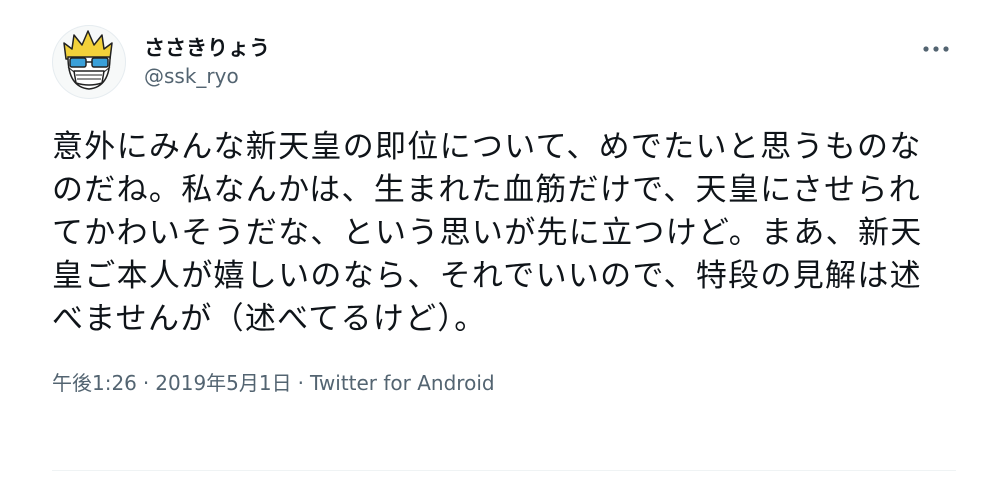 The width and height of the screenshot is (1000, 480). I want to click on avatar-illustration, so click(88, 60).